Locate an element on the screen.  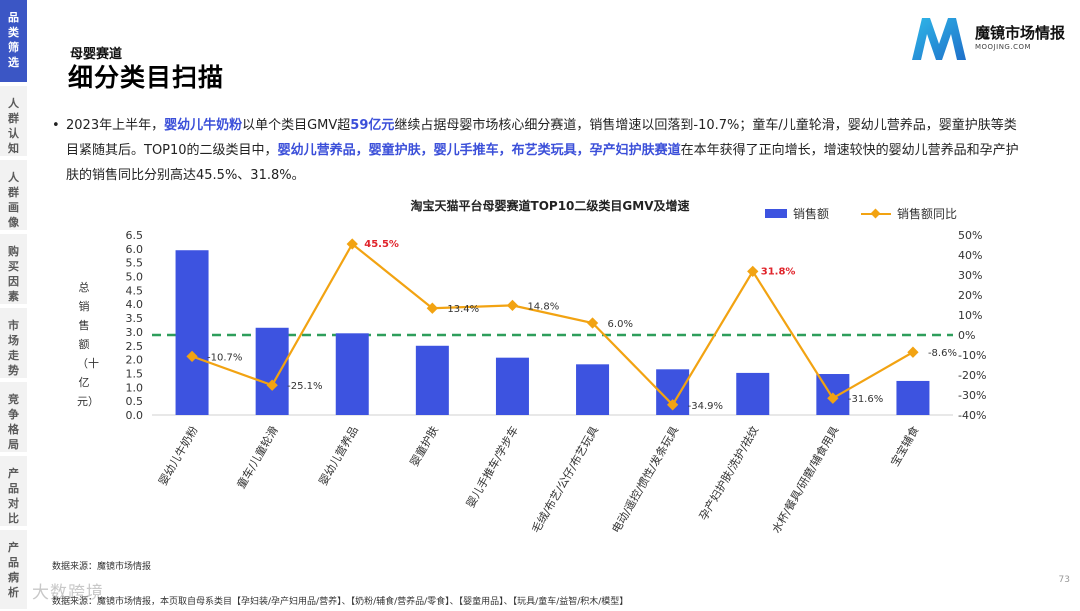
y-tick-label: 5.5 is located at coordinates (135, 263).